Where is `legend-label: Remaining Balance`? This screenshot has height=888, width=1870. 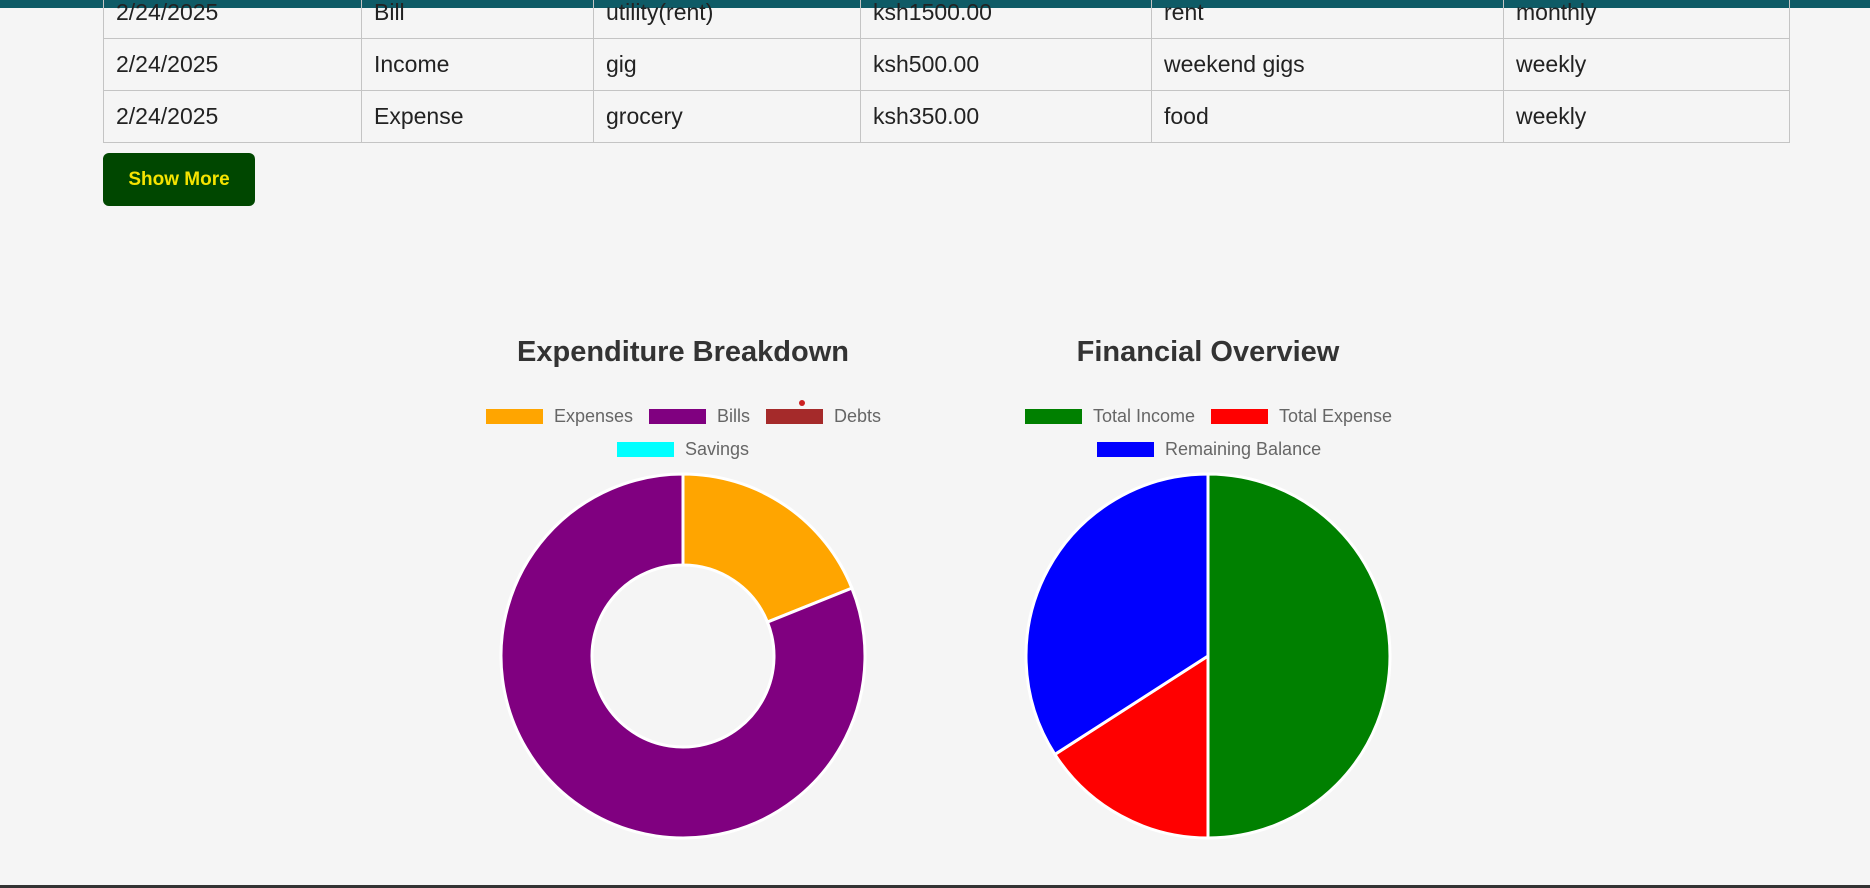
legend-label: Remaining Balance is located at coordinates (1243, 449).